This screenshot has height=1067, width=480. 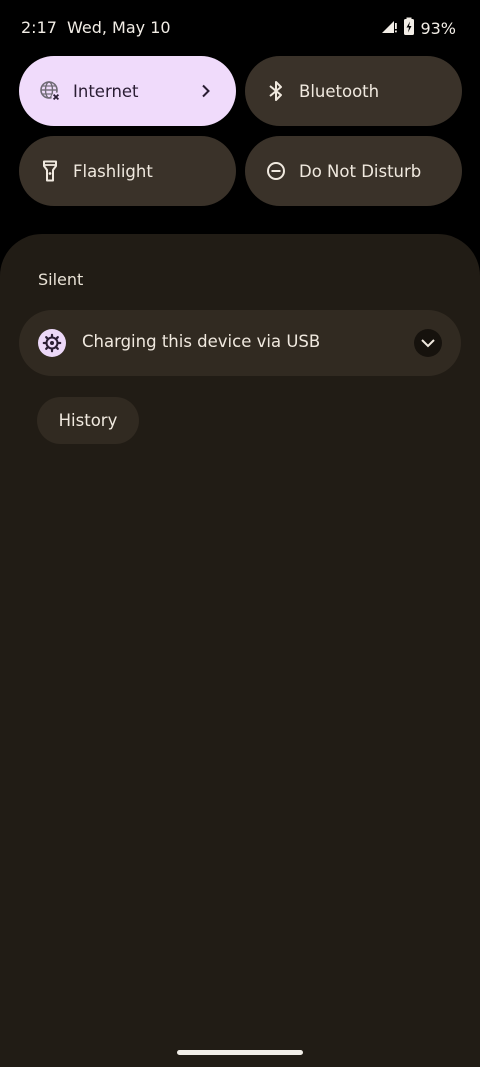 What do you see at coordinates (240, 28) in the screenshot?
I see `status-bar: 2:17 Wed, May 10 93%` at bounding box center [240, 28].